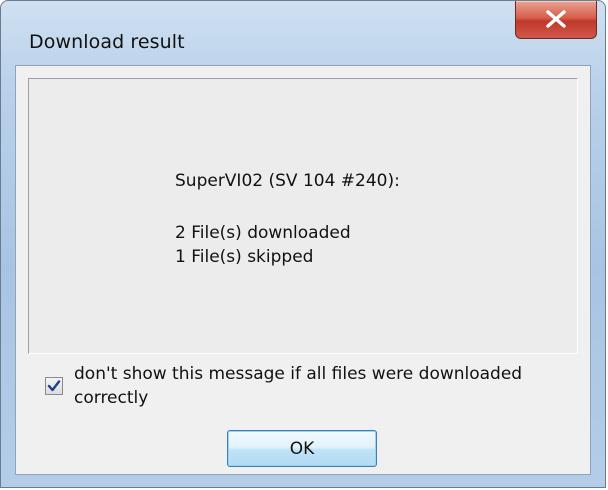  I want to click on close-button, so click(556, 20).